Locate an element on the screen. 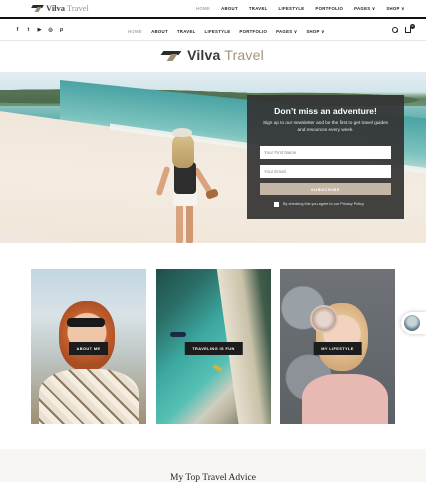 This screenshot has height=482, width=426. search-icon is located at coordinates (395, 30).